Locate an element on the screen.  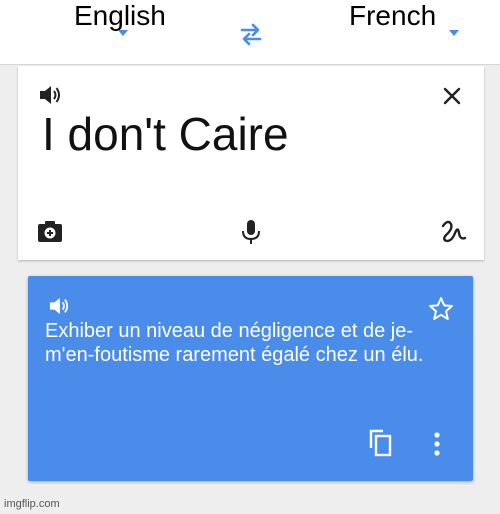
handwriting-icon is located at coordinates (454, 232).